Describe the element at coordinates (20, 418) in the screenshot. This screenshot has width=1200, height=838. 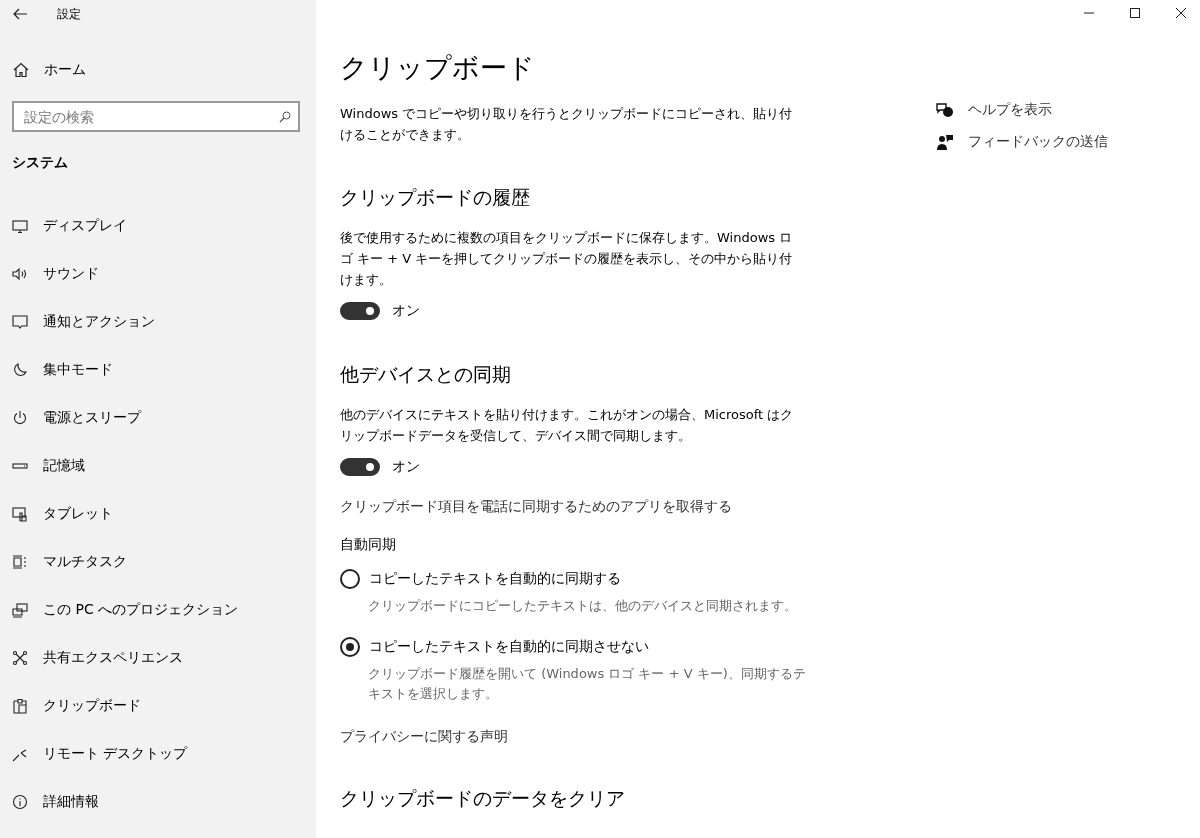
I see `power-icon` at that location.